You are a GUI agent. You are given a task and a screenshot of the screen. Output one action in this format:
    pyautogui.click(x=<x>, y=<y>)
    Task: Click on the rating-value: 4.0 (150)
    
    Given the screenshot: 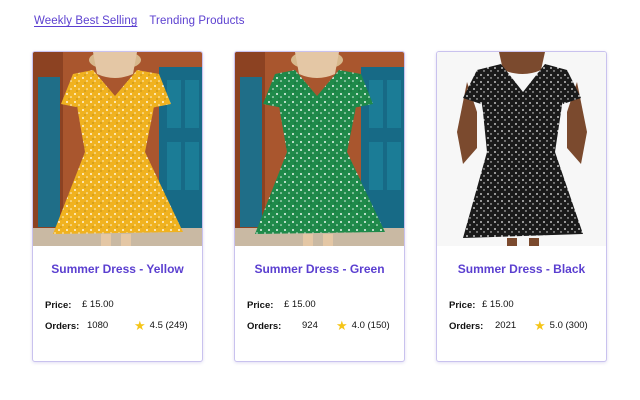 What is the action you would take?
    pyautogui.click(x=370, y=325)
    